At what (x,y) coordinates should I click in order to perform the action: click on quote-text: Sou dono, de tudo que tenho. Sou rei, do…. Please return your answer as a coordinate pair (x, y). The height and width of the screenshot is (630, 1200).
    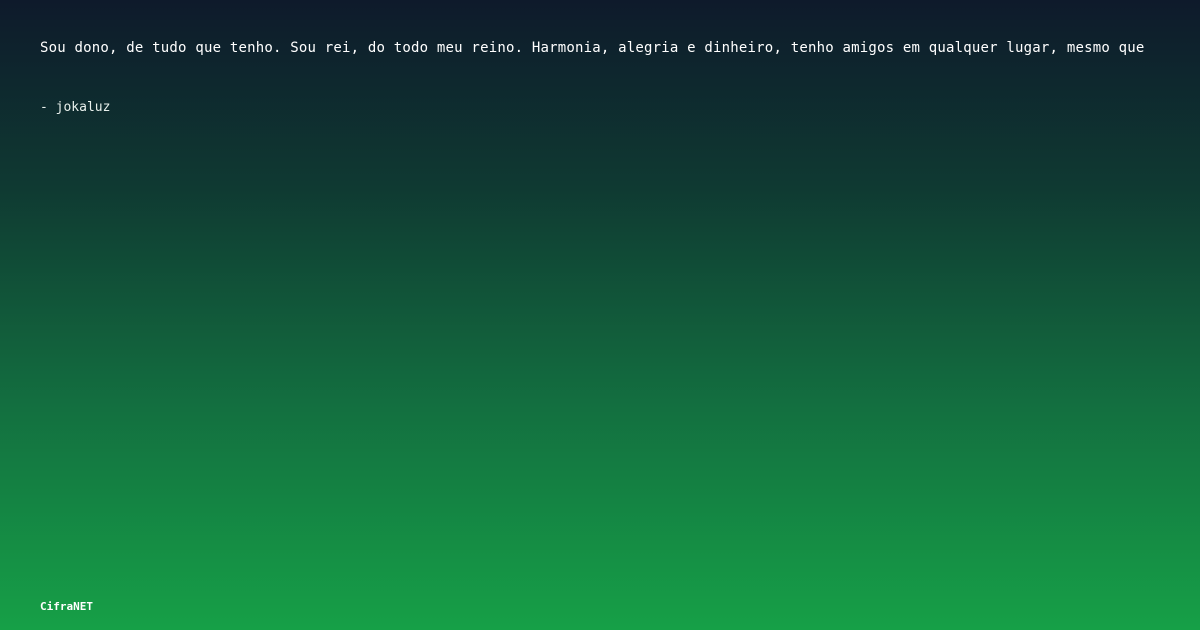
    Looking at the image, I should click on (592, 48).